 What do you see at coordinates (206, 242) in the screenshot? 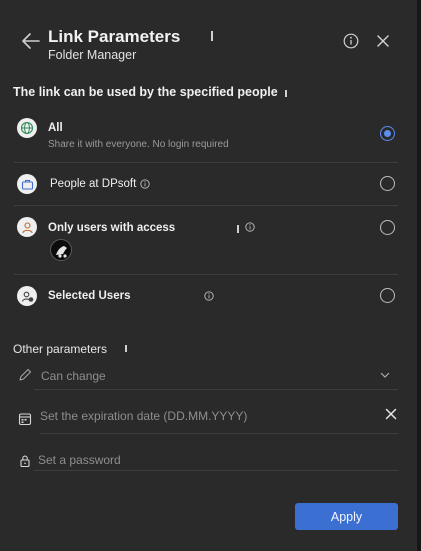
I see `option-users-with-access: Only users with access` at bounding box center [206, 242].